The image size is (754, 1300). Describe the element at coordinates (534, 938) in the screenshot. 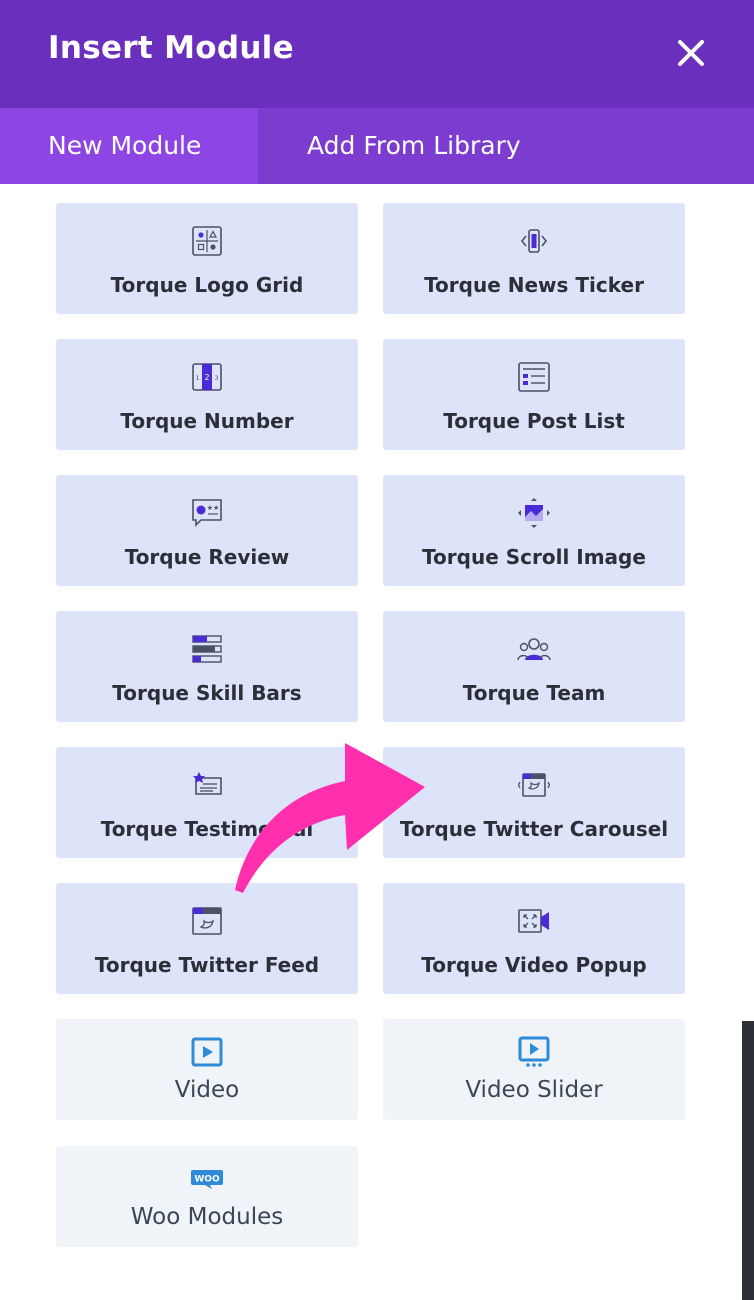

I see `module-card-video-popup: Torque Video Popup` at that location.